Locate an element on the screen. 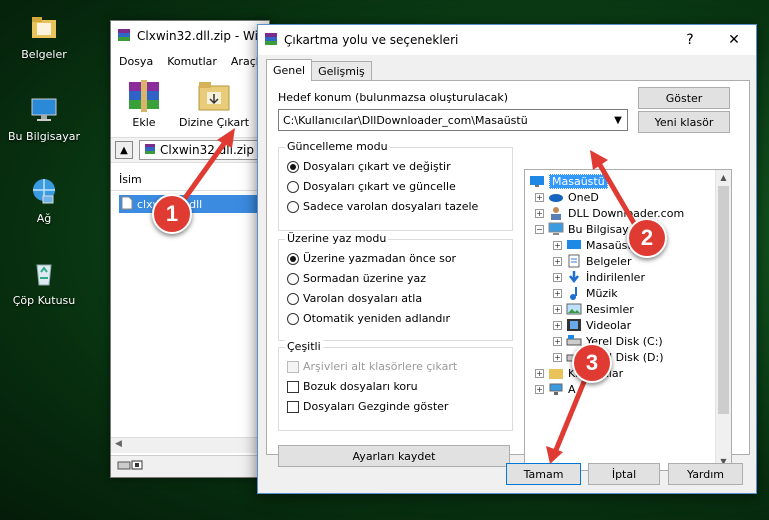 The height and width of the screenshot is (520, 769). checkbox-keep-broken: Bozuk dosyaları koru is located at coordinates (352, 386).